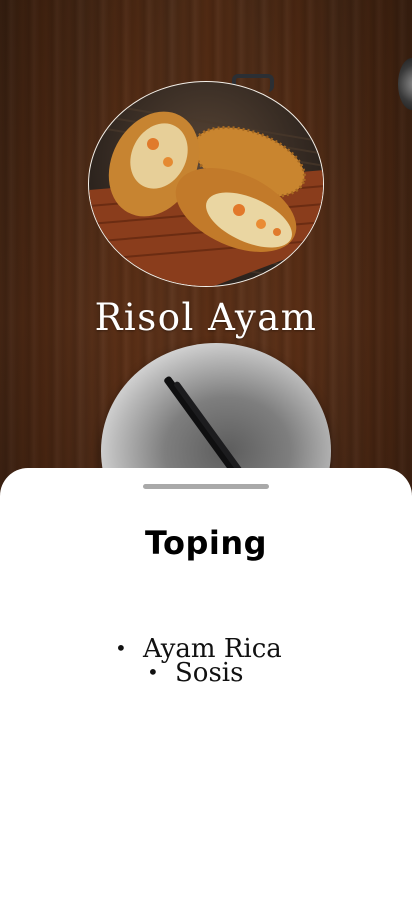  Describe the element at coordinates (206, 317) in the screenshot. I see `dish-title: Risol Ayam` at that location.